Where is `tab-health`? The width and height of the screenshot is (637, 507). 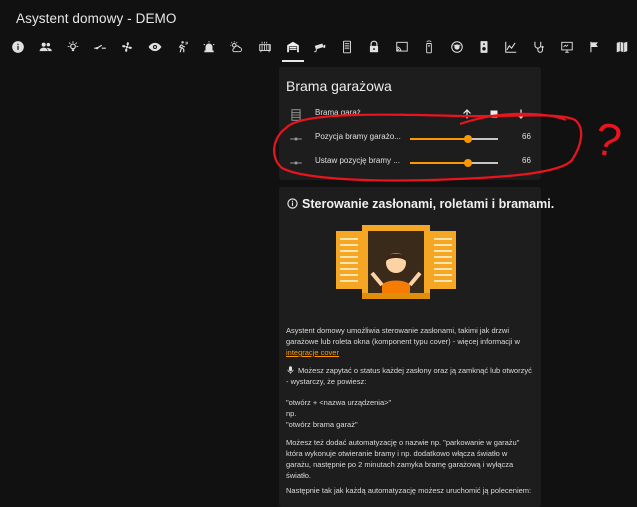
tab-health is located at coordinates (539, 47).